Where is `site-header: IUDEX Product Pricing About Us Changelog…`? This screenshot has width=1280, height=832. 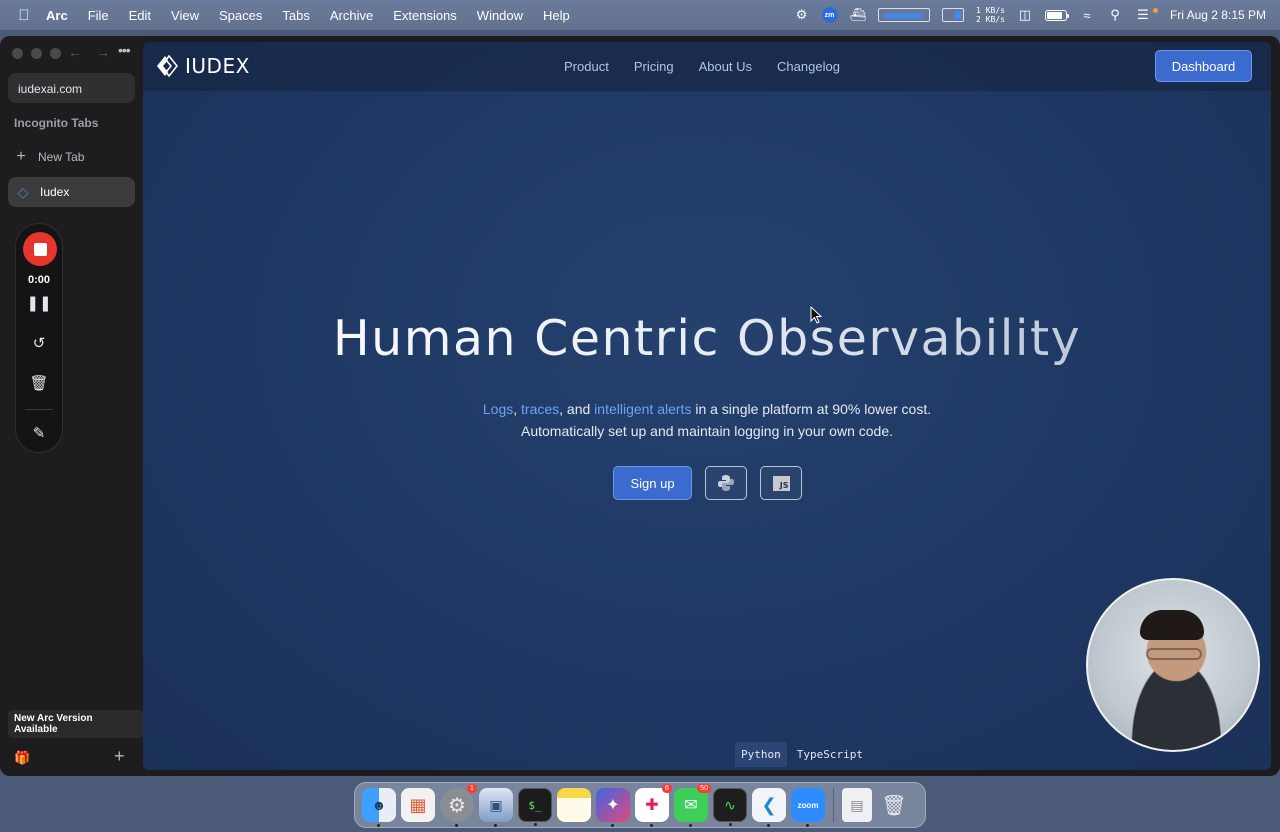 site-header: IUDEX Product Pricing About Us Changelog… is located at coordinates (707, 67).